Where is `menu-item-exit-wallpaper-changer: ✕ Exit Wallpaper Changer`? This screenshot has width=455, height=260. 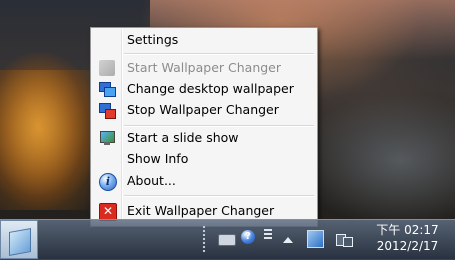
menu-item-exit-wallpaper-changer: ✕ Exit Wallpaper Changer is located at coordinates (204, 211).